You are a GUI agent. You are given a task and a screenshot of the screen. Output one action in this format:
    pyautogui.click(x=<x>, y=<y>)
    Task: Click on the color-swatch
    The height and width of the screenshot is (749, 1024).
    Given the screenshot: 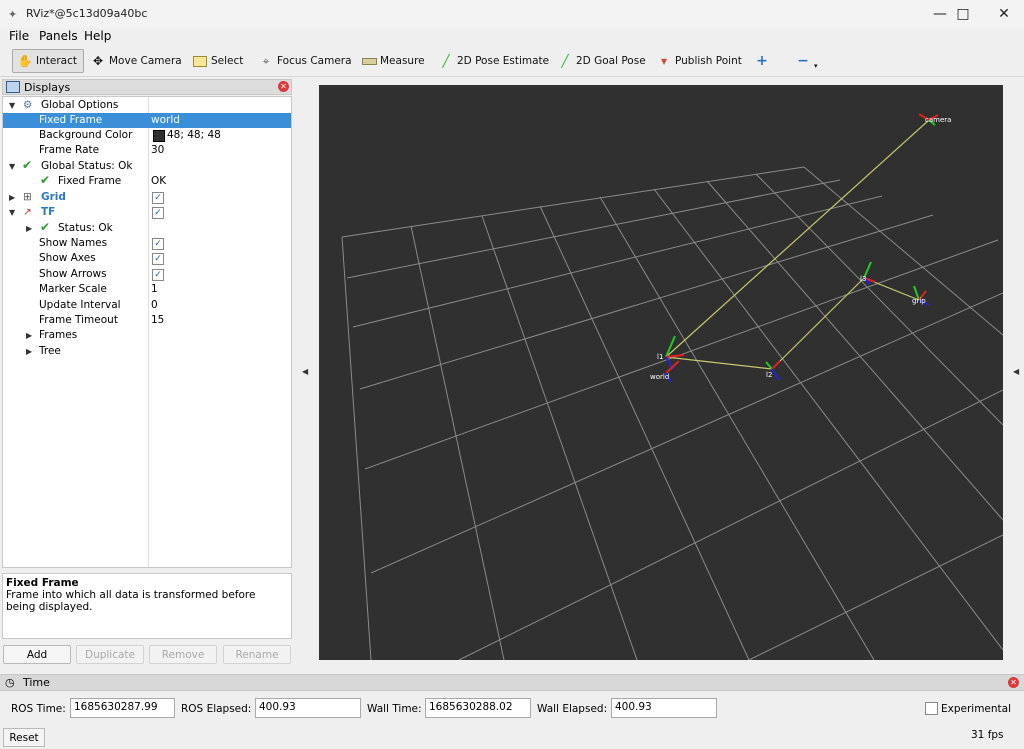 What is the action you would take?
    pyautogui.click(x=159, y=136)
    